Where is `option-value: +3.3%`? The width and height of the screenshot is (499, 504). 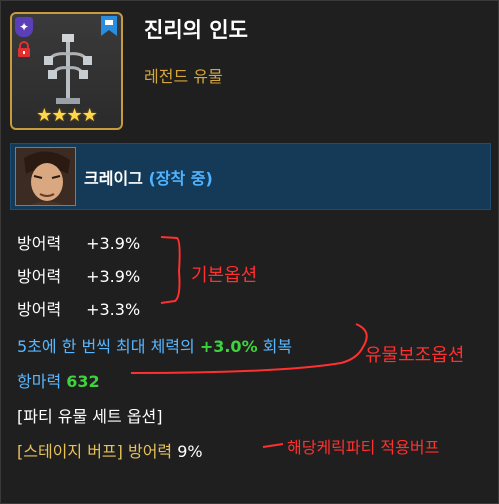
option-value: +3.3% is located at coordinates (113, 309).